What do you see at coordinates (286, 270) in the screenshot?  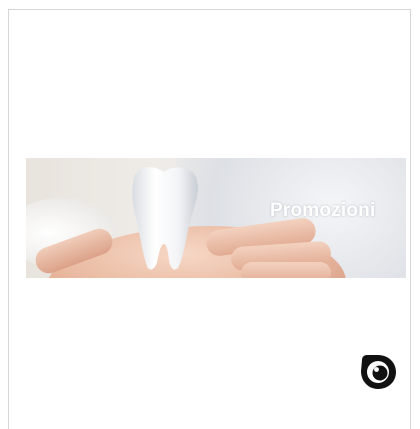 I see `hand-finger` at bounding box center [286, 270].